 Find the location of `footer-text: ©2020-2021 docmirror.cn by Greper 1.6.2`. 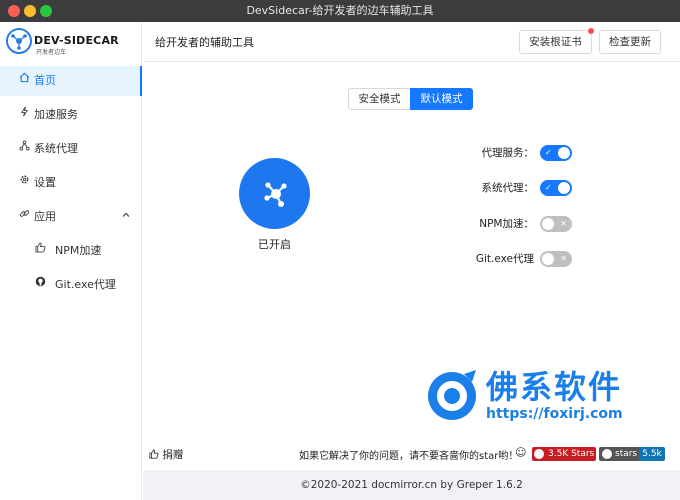

footer-text: ©2020-2021 docmirror.cn by Greper 1.6.2 is located at coordinates (411, 485).